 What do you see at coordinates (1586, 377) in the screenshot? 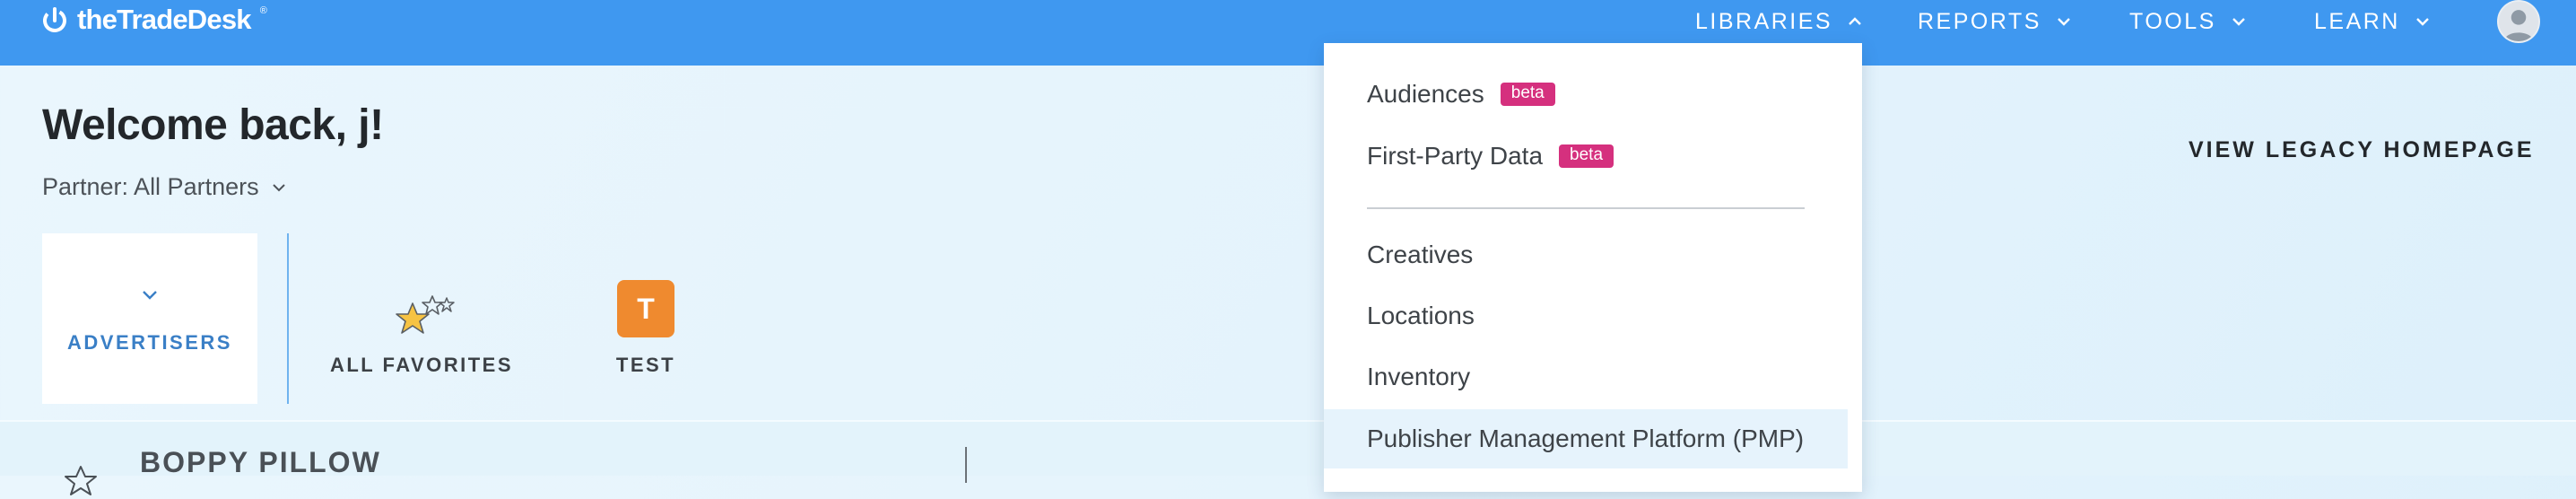
I see `menu-item-inventory: Inventory` at bounding box center [1586, 377].